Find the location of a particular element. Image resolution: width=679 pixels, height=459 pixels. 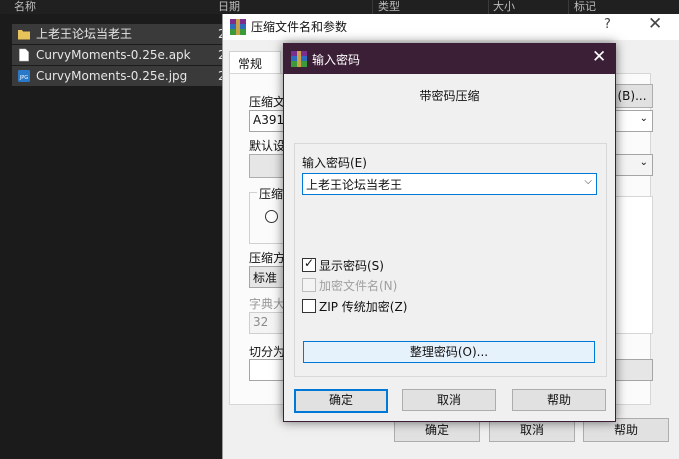

file-name: CurvyMoments-0.25e.jpg is located at coordinates (112, 76).